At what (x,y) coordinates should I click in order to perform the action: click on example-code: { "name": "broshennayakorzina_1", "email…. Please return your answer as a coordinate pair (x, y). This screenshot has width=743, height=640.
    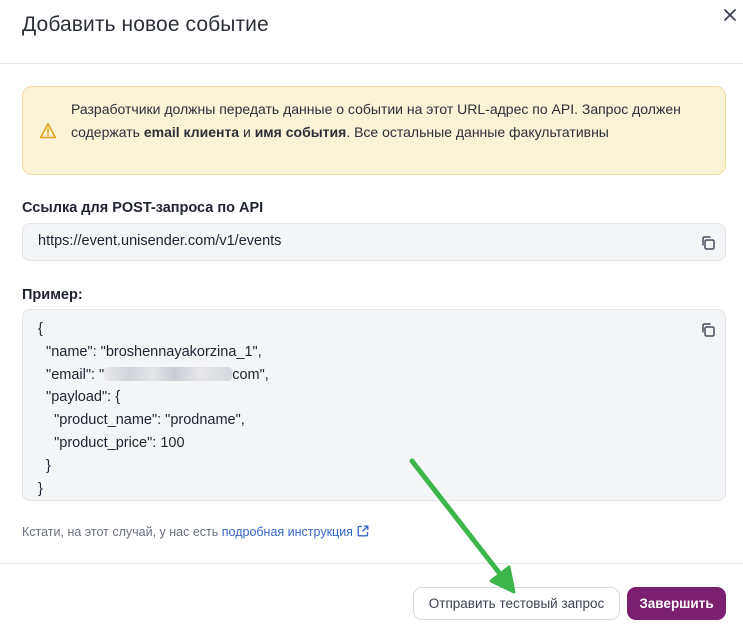
    Looking at the image, I should click on (153, 409).